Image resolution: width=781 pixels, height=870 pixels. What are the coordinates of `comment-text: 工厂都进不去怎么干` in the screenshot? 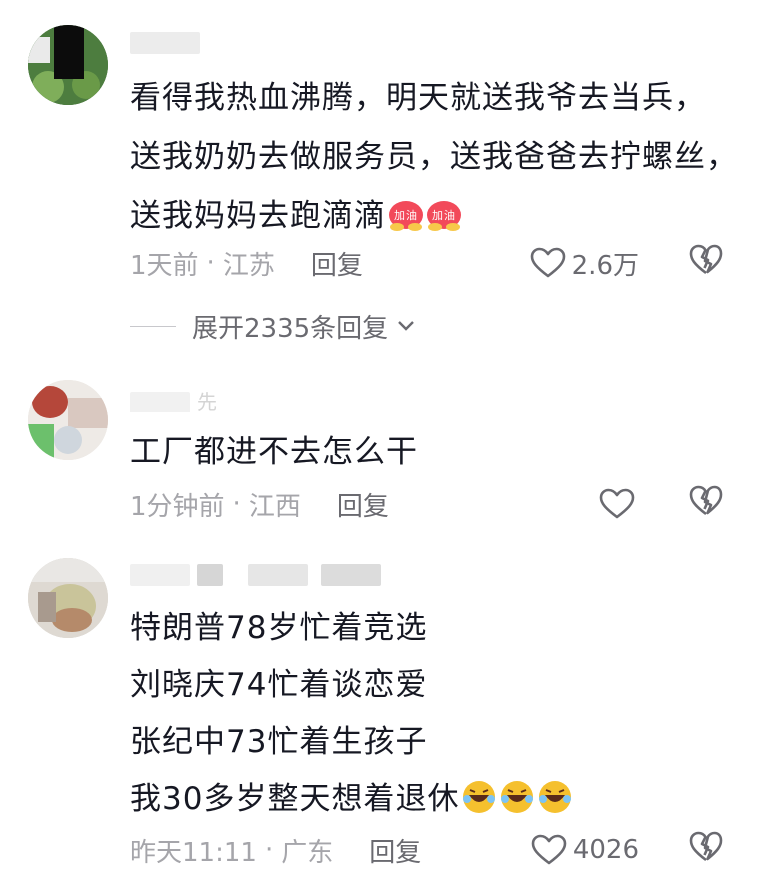 It's located at (274, 452).